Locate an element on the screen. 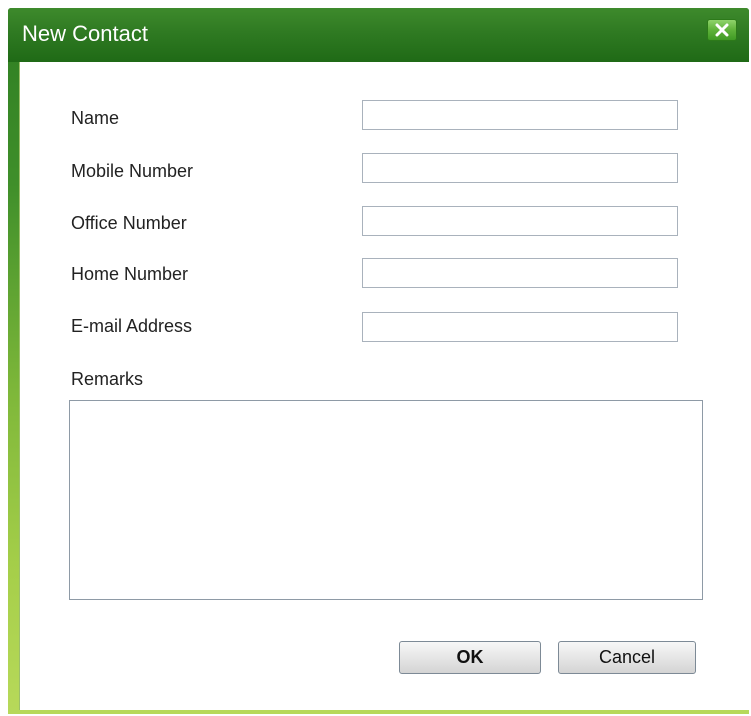  home-number-label: Home Number is located at coordinates (130, 274).